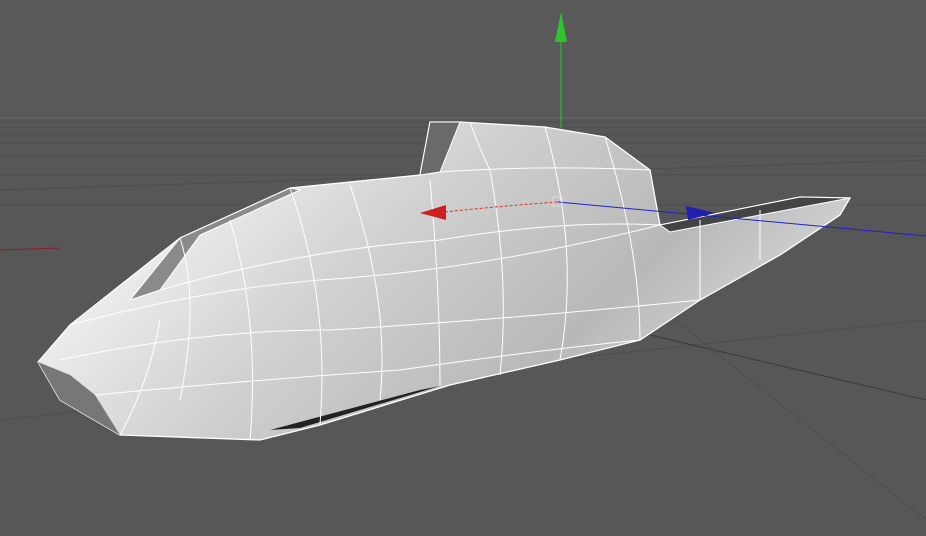 Image resolution: width=926 pixels, height=536 pixels. I want to click on y-axis-arrow-icon, so click(561, 27).